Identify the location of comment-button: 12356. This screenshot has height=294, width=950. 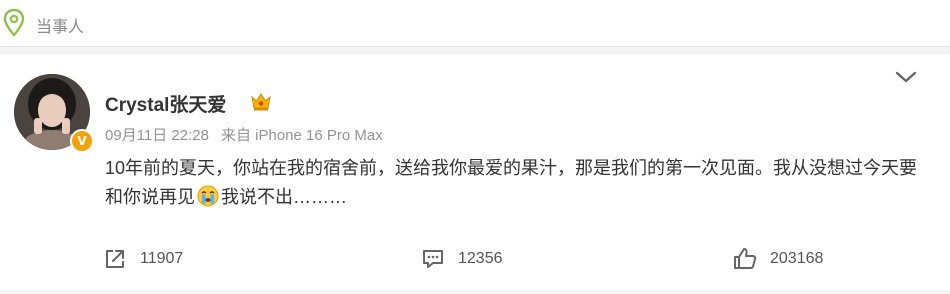
(461, 259).